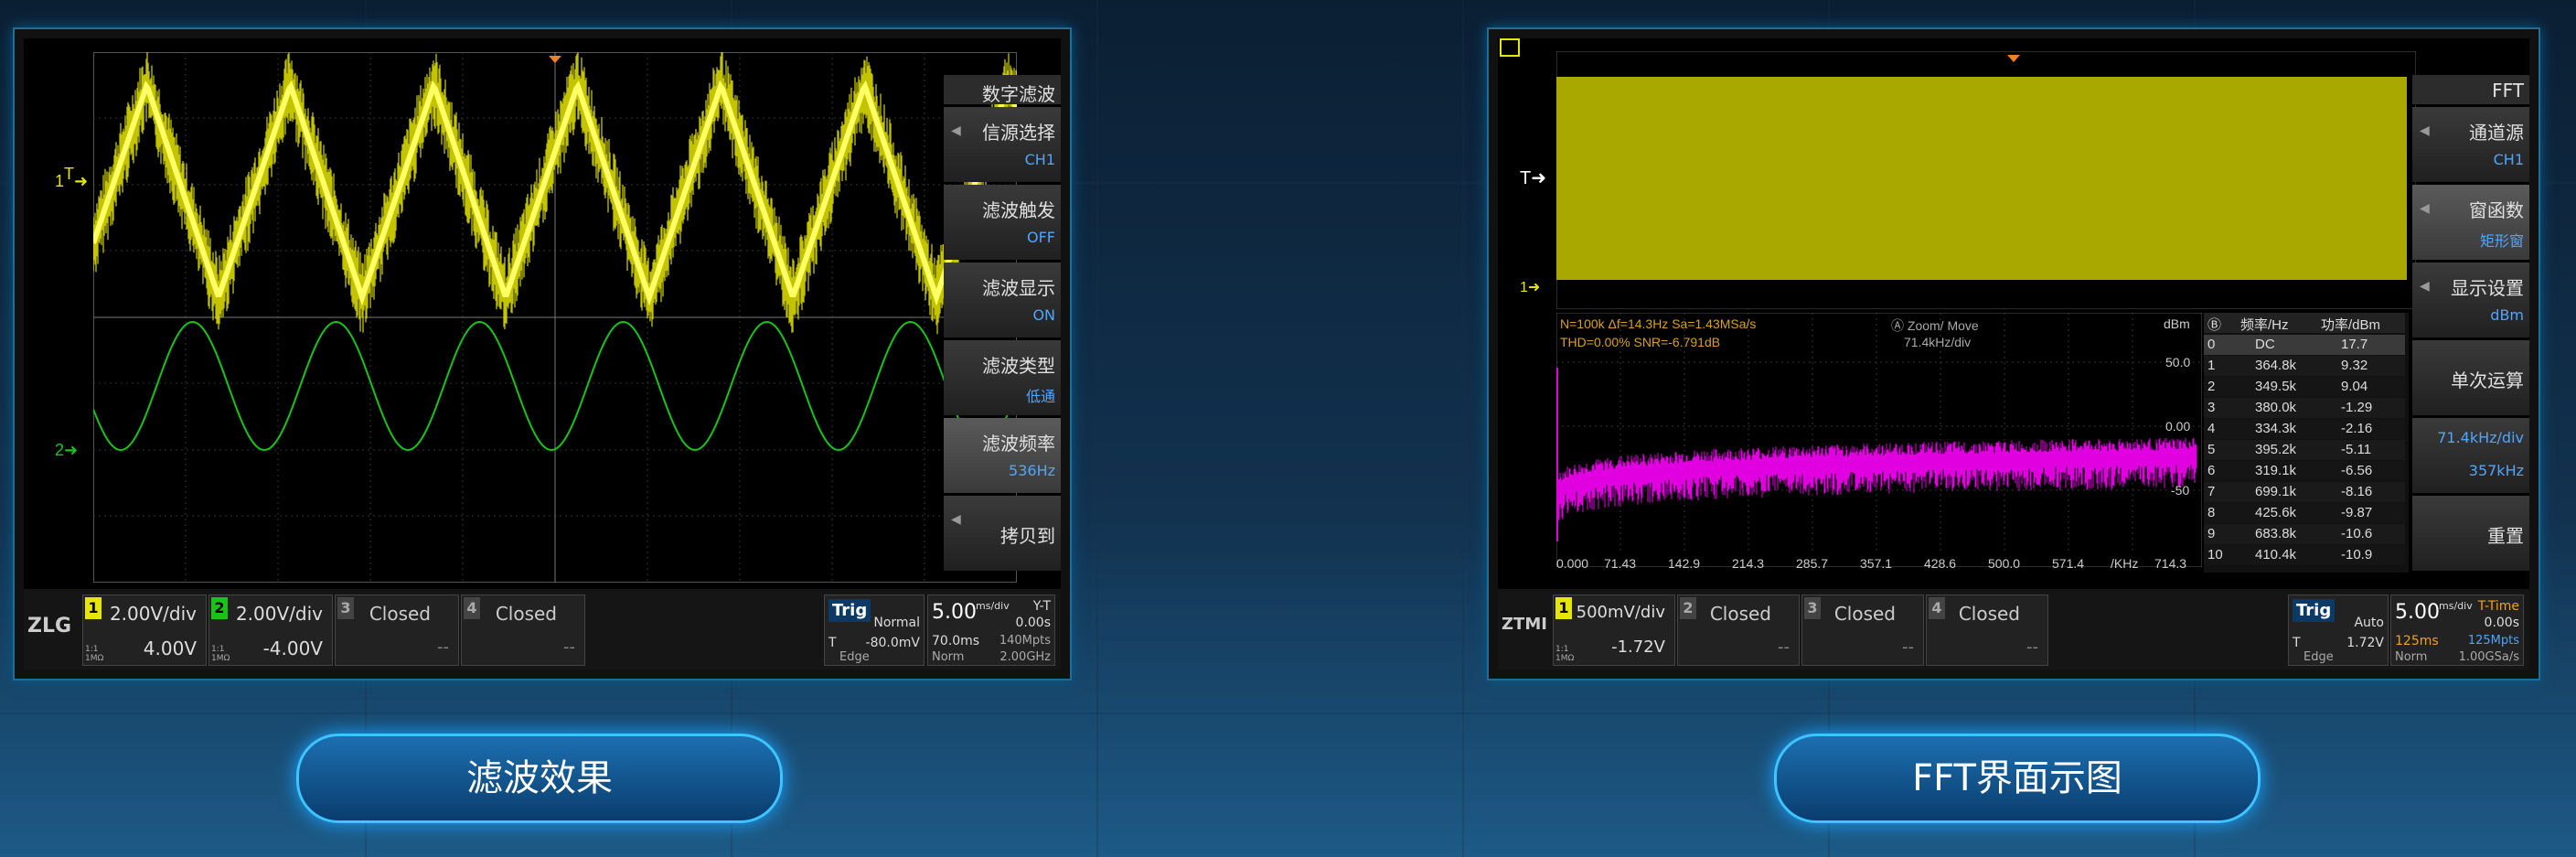 The width and height of the screenshot is (2576, 857). What do you see at coordinates (2304, 429) in the screenshot?
I see `table-row: 4 334.3k -2.16` at bounding box center [2304, 429].